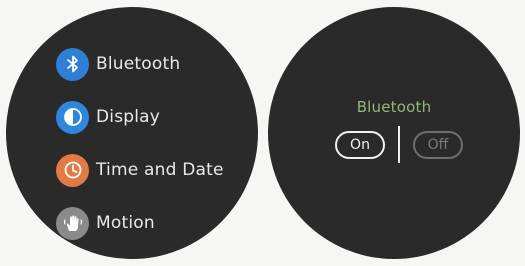 The height and width of the screenshot is (266, 525). Describe the element at coordinates (128, 117) in the screenshot. I see `menu-item-label: Display` at that location.